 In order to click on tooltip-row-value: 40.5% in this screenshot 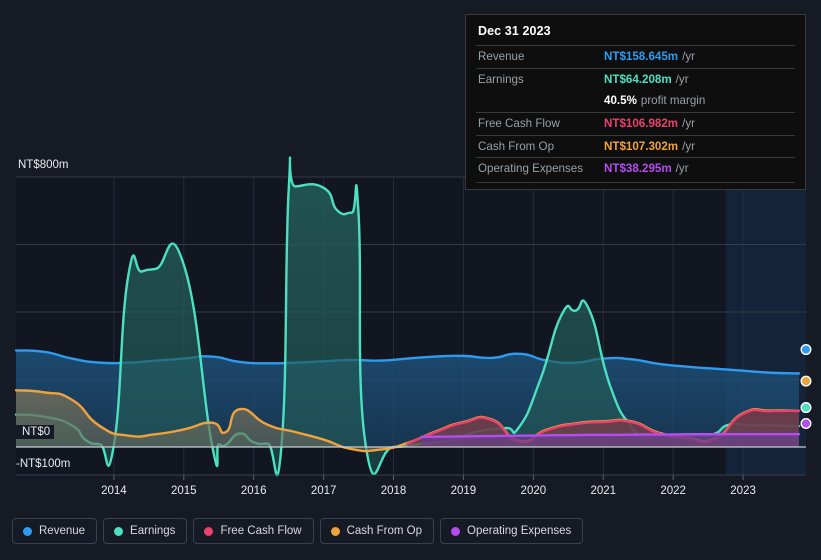, I will do `click(620, 101)`.